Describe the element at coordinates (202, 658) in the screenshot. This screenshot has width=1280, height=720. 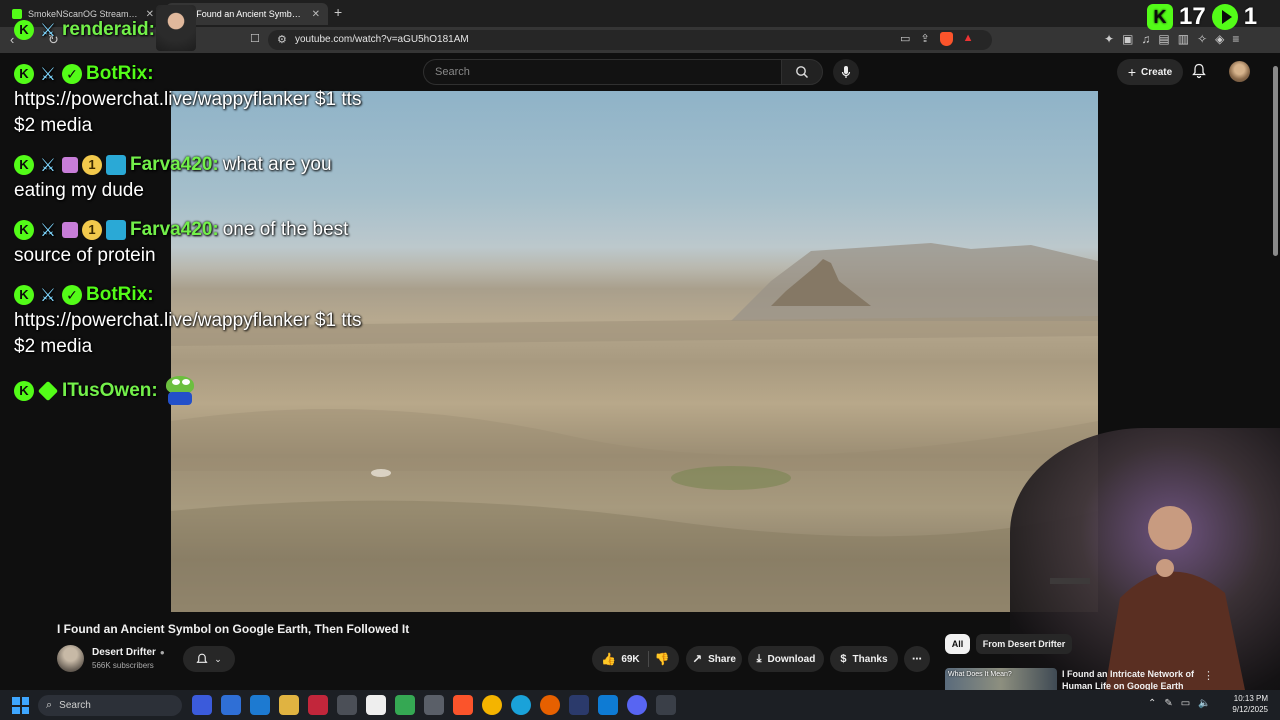
I see `bell-icon` at that location.